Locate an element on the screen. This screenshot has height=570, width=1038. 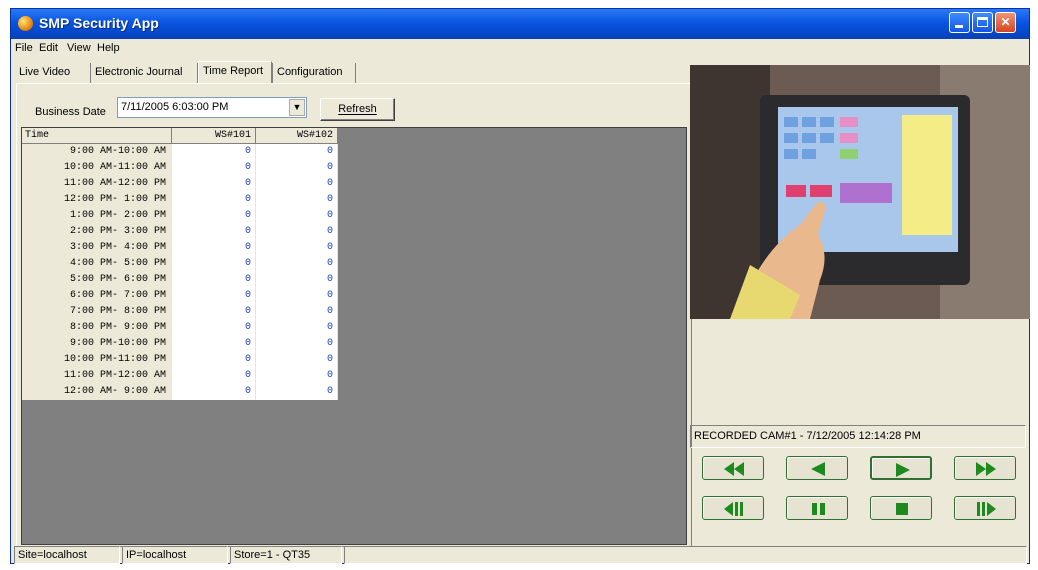
close-icon: ✕ is located at coordinates (1005, 22).